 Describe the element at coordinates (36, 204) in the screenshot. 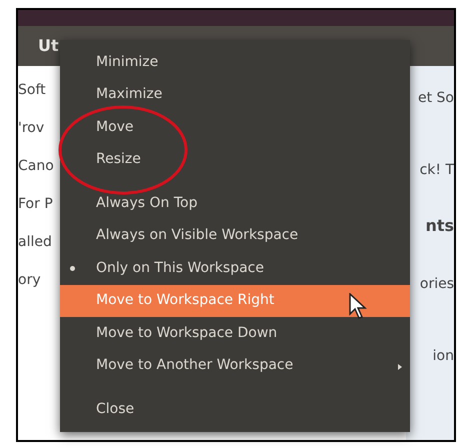

I see `background-text: For P` at that location.